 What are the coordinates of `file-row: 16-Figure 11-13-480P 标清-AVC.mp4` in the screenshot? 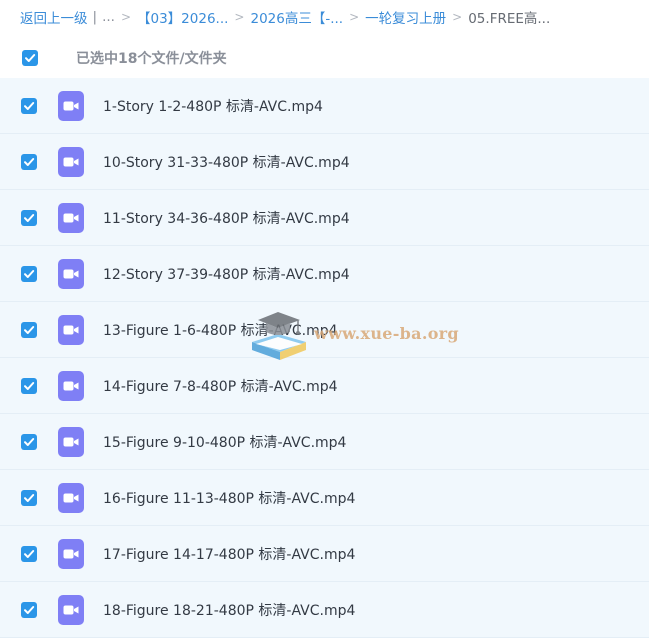 It's located at (324, 498).